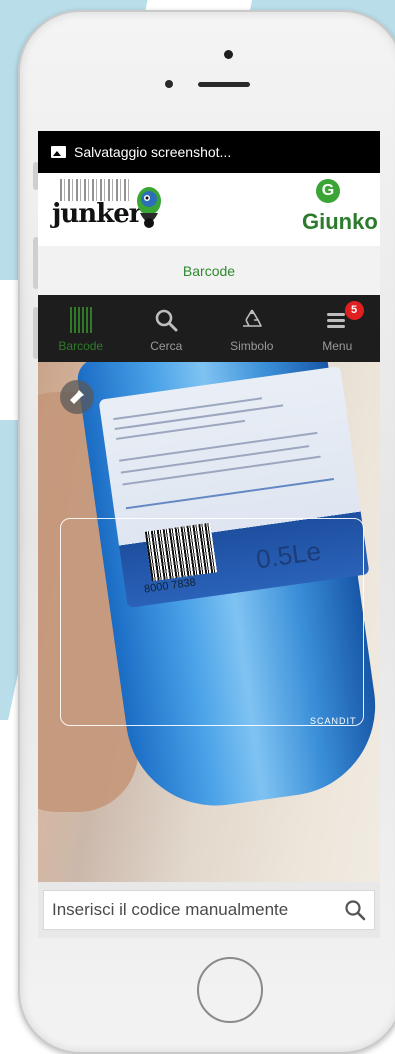 Image resolution: width=395 pixels, height=1054 pixels. I want to click on junker-logo: junker, so click(113, 209).